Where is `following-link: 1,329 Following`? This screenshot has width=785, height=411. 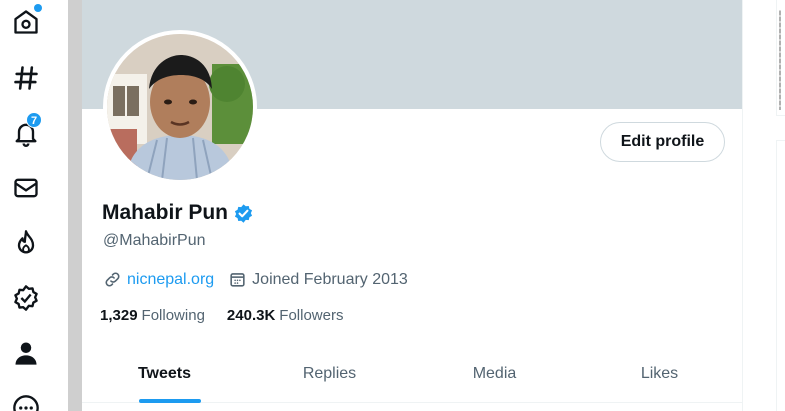 following-link: 1,329 Following is located at coordinates (152, 315).